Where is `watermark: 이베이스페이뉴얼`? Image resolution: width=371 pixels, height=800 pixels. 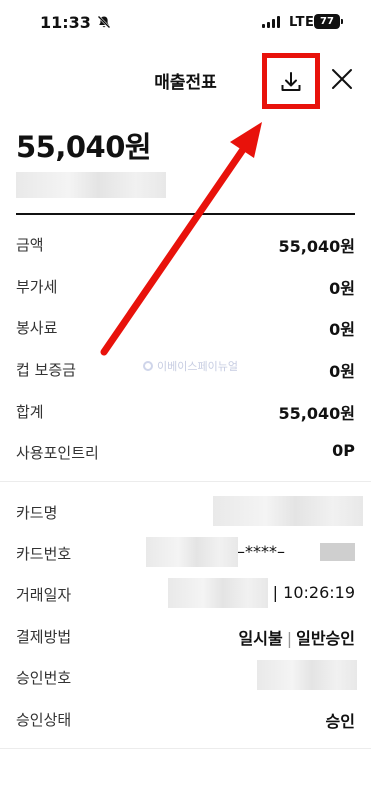 watermark: 이베이스페이뉴얼 is located at coordinates (190, 366).